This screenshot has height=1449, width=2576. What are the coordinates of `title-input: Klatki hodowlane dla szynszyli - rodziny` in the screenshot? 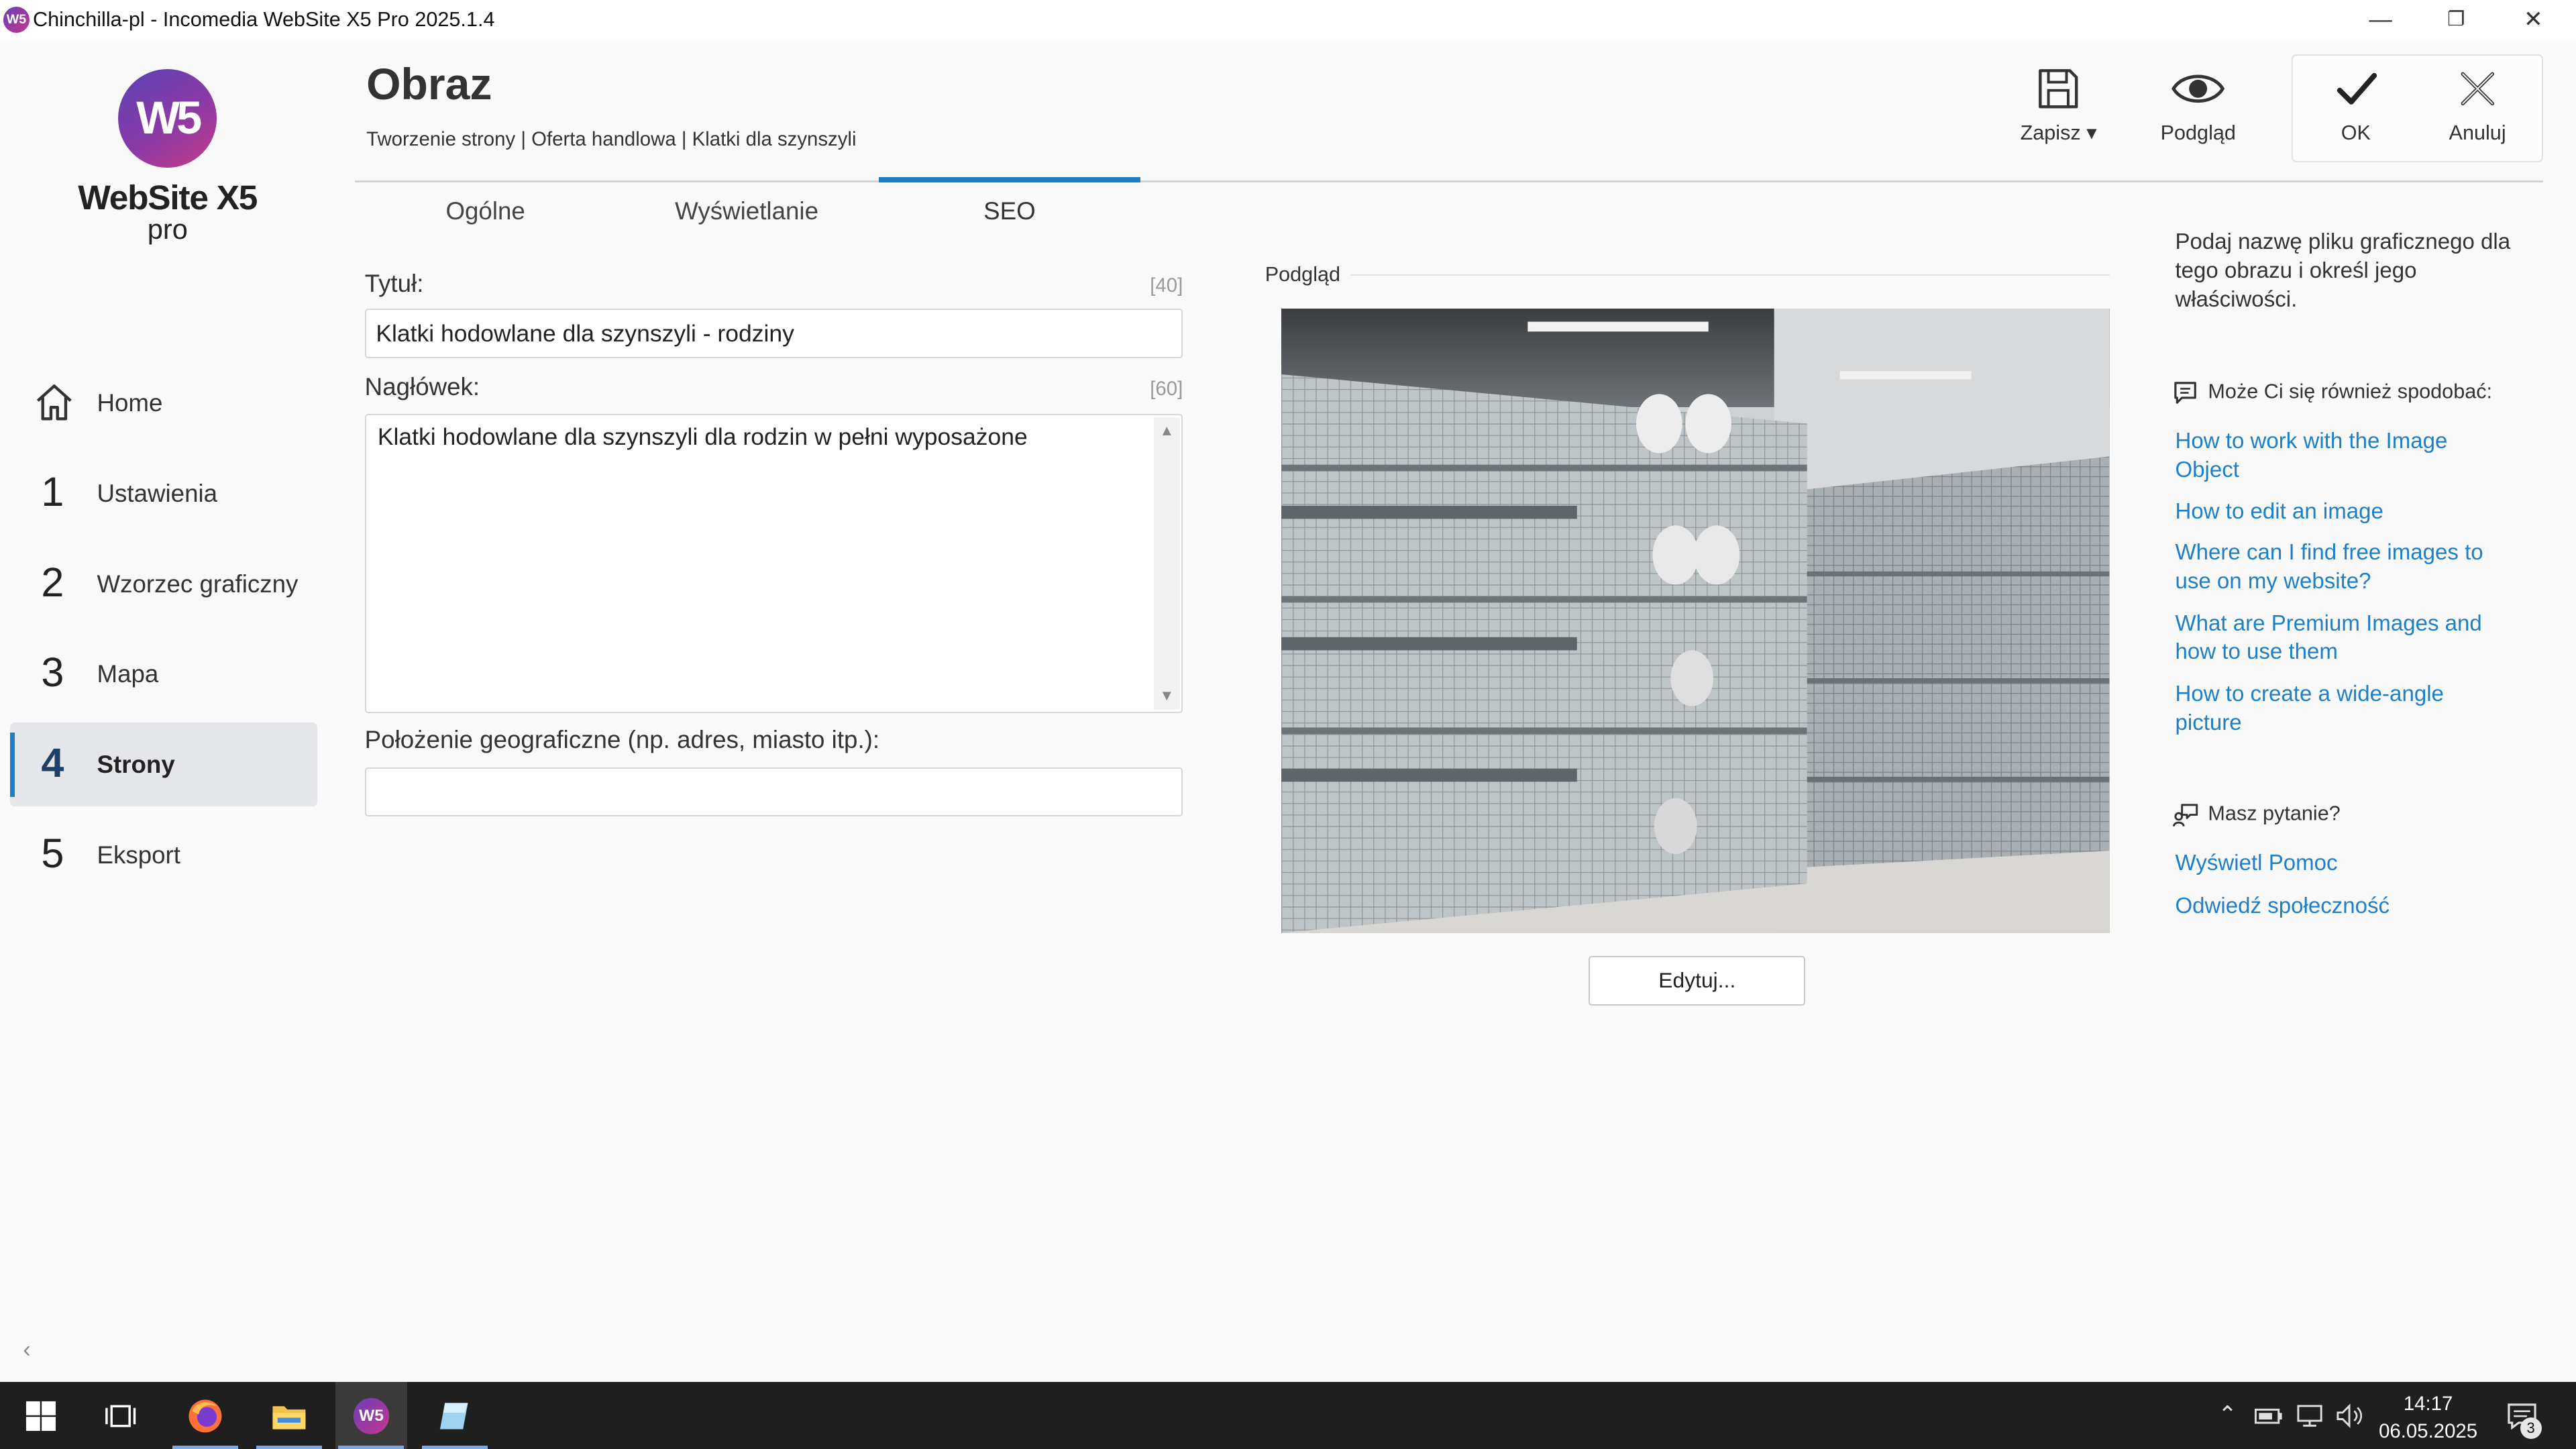 It's located at (773, 333).